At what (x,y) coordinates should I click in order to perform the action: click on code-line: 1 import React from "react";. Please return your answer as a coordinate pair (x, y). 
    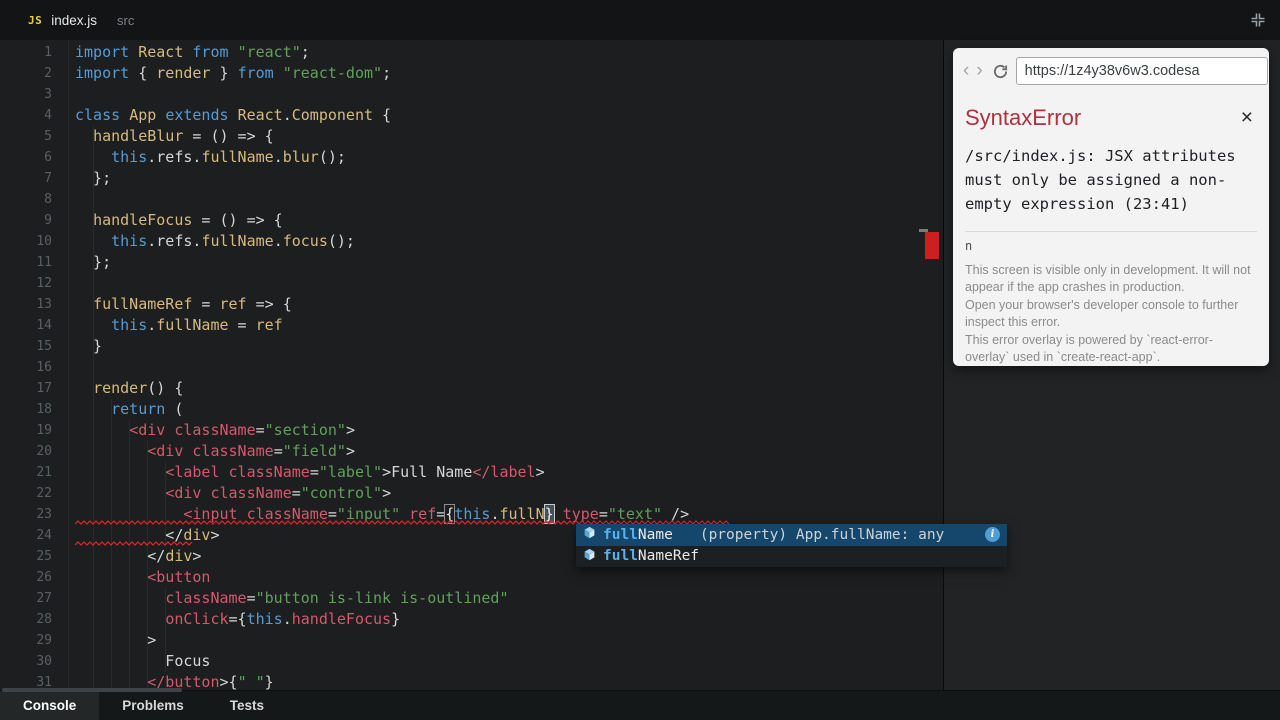
    Looking at the image, I should click on (471, 52).